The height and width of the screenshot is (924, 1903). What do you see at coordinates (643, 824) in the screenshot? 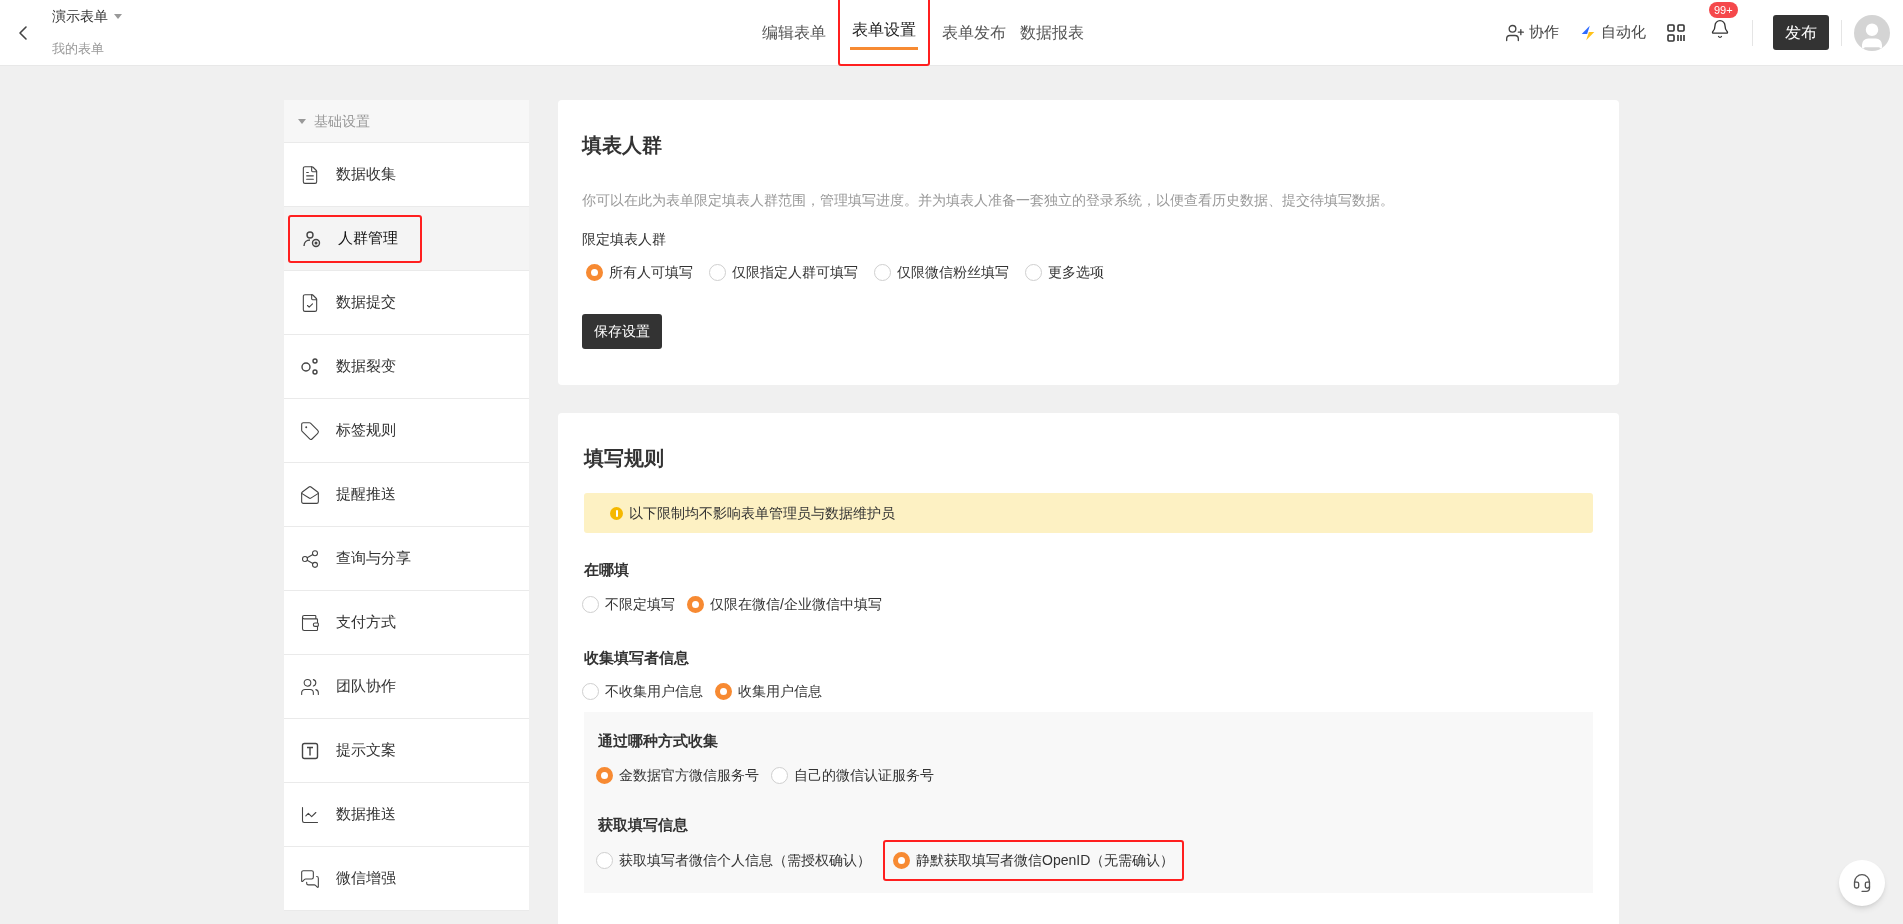
I see `section-label: 获取填写信息` at bounding box center [643, 824].